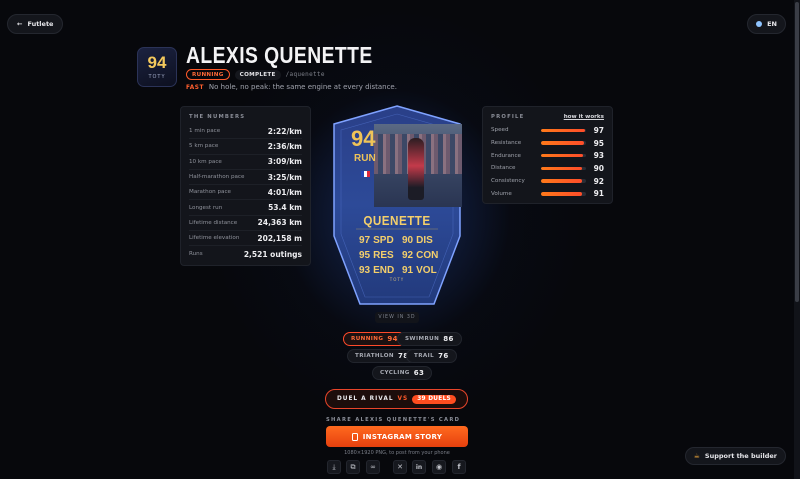 This screenshot has height=479, width=800. I want to click on numbers-row-label: Lifetime elevation, so click(214, 238).